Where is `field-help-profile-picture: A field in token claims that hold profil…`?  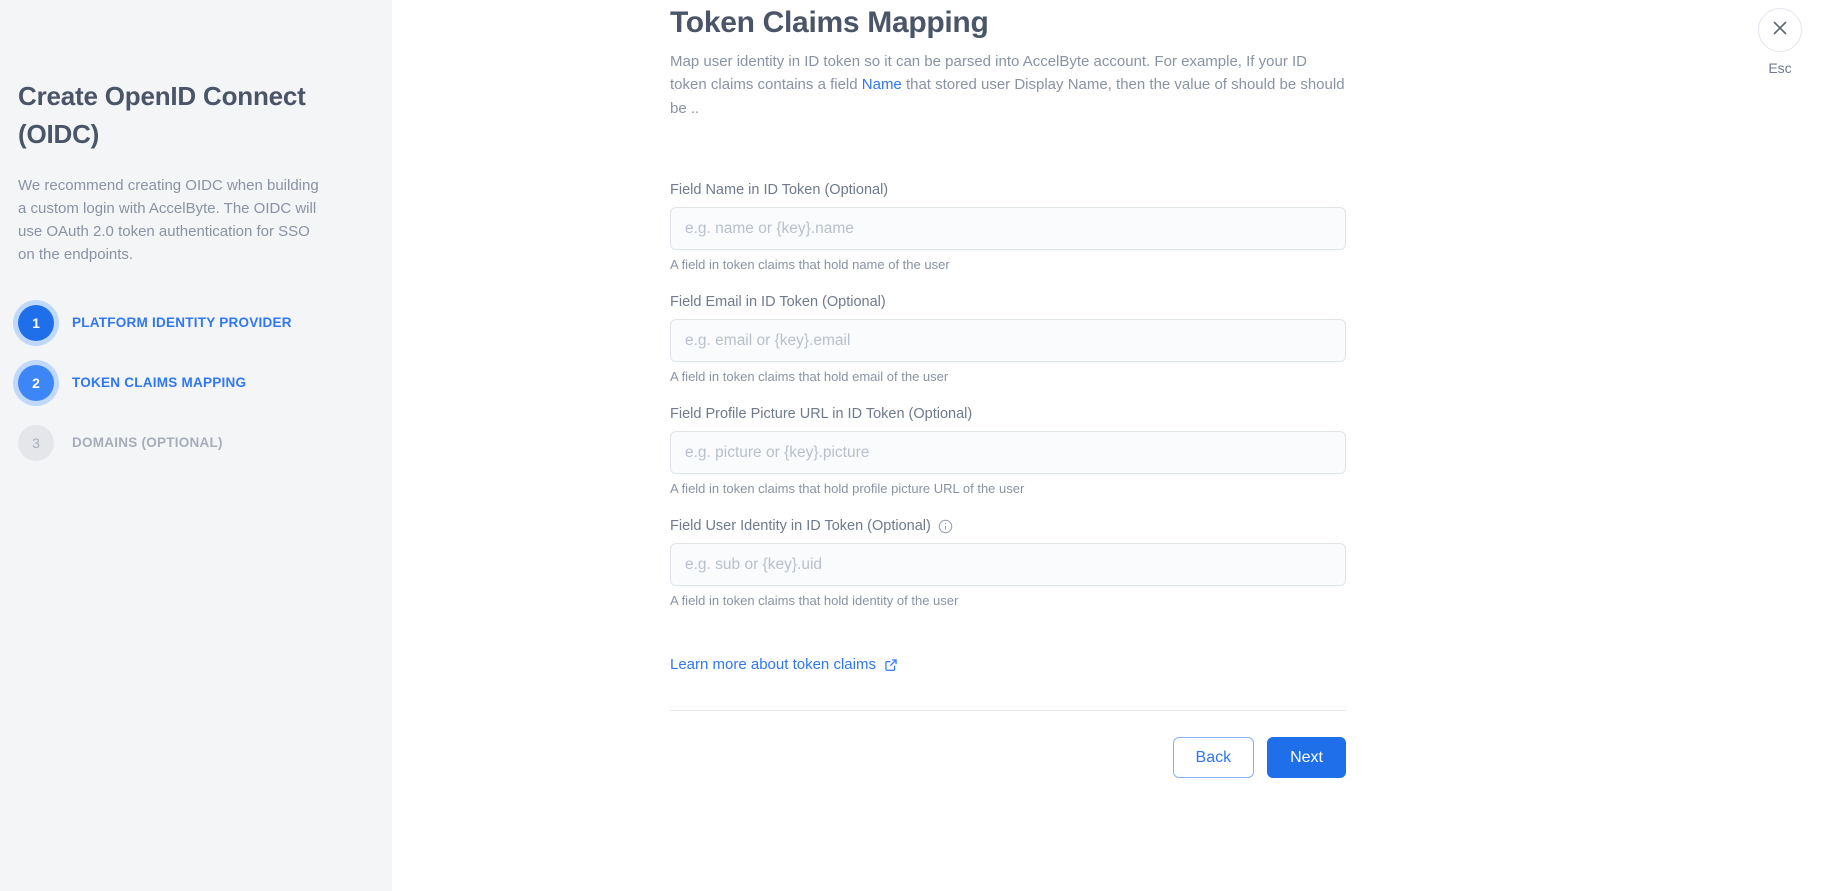
field-help-profile-picture: A field in token claims that hold profil… is located at coordinates (847, 489).